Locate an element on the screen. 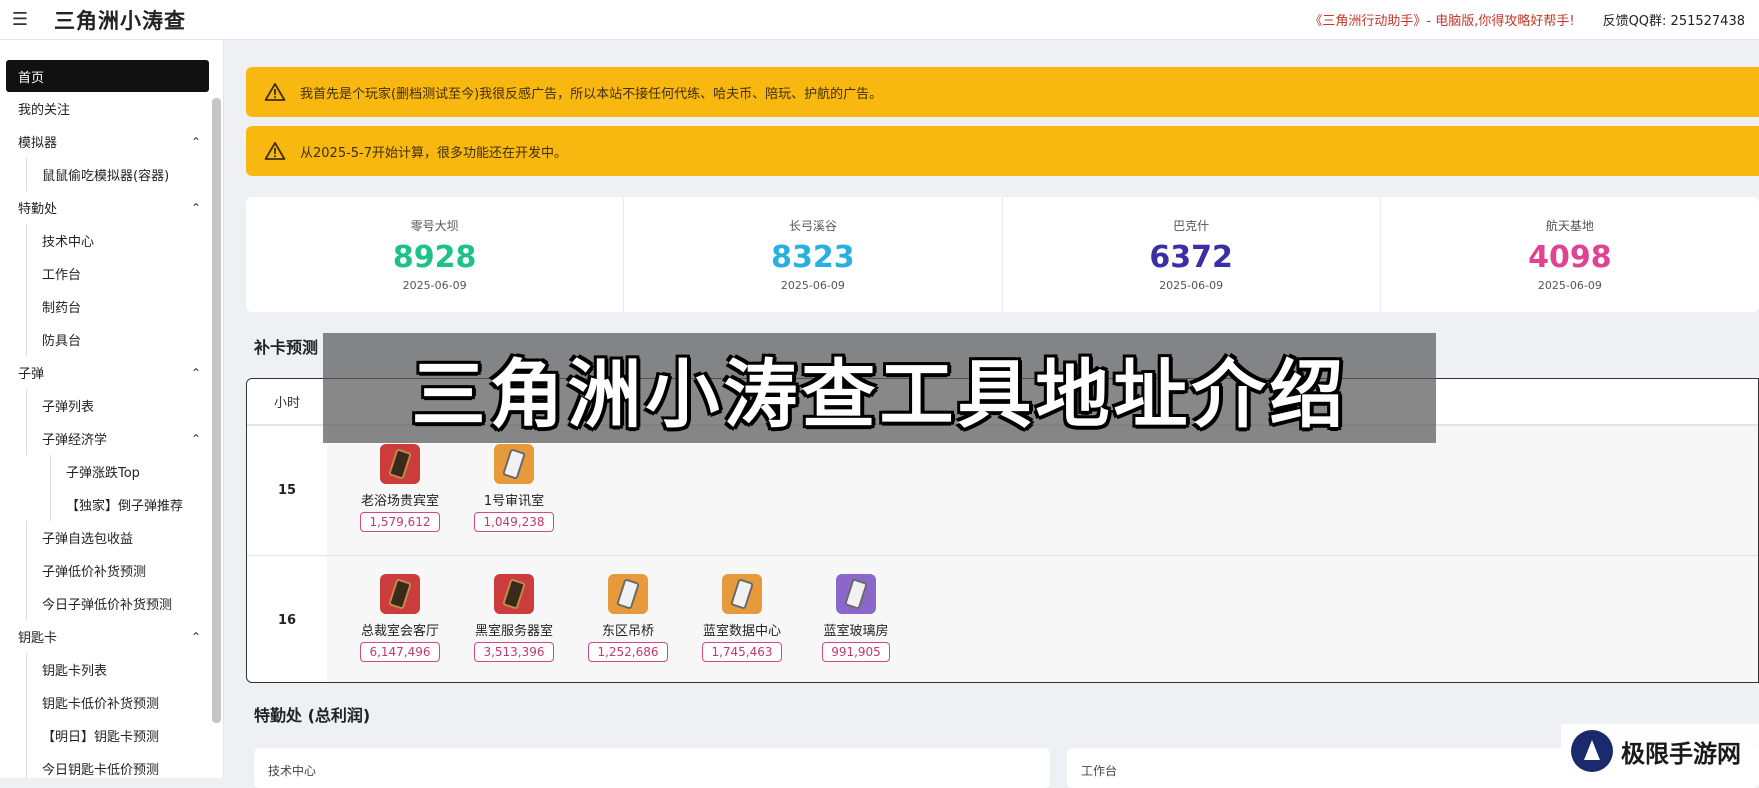  item-name: 老浴场贵宾室 is located at coordinates (399, 501).